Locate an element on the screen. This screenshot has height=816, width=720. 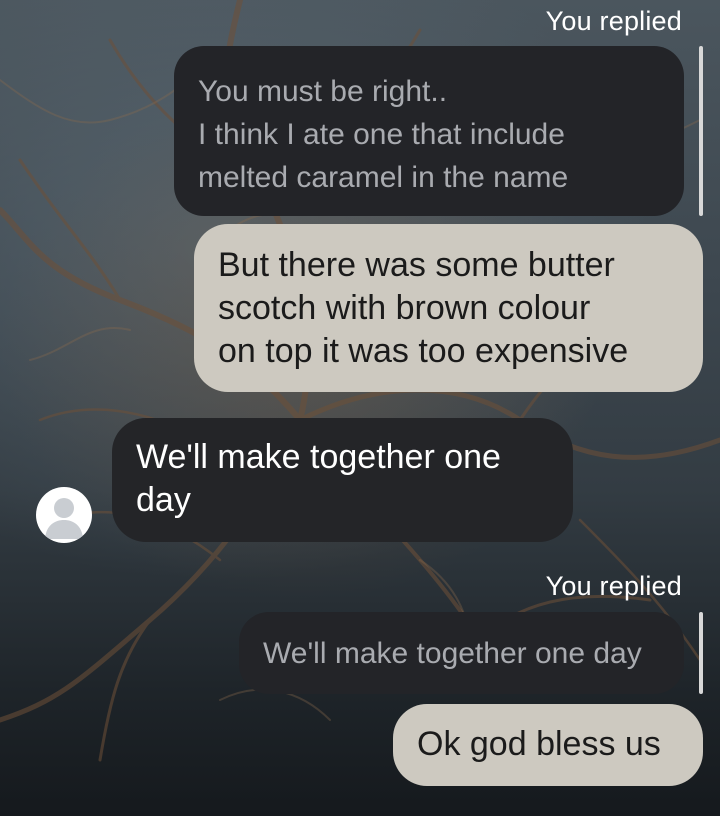
message-line: You must be right.. is located at coordinates (323, 91).